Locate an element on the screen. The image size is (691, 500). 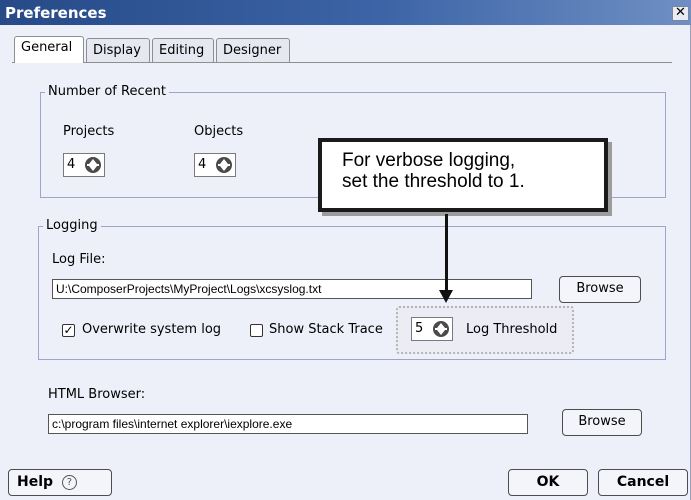
html-browse-button: Browse is located at coordinates (602, 422).